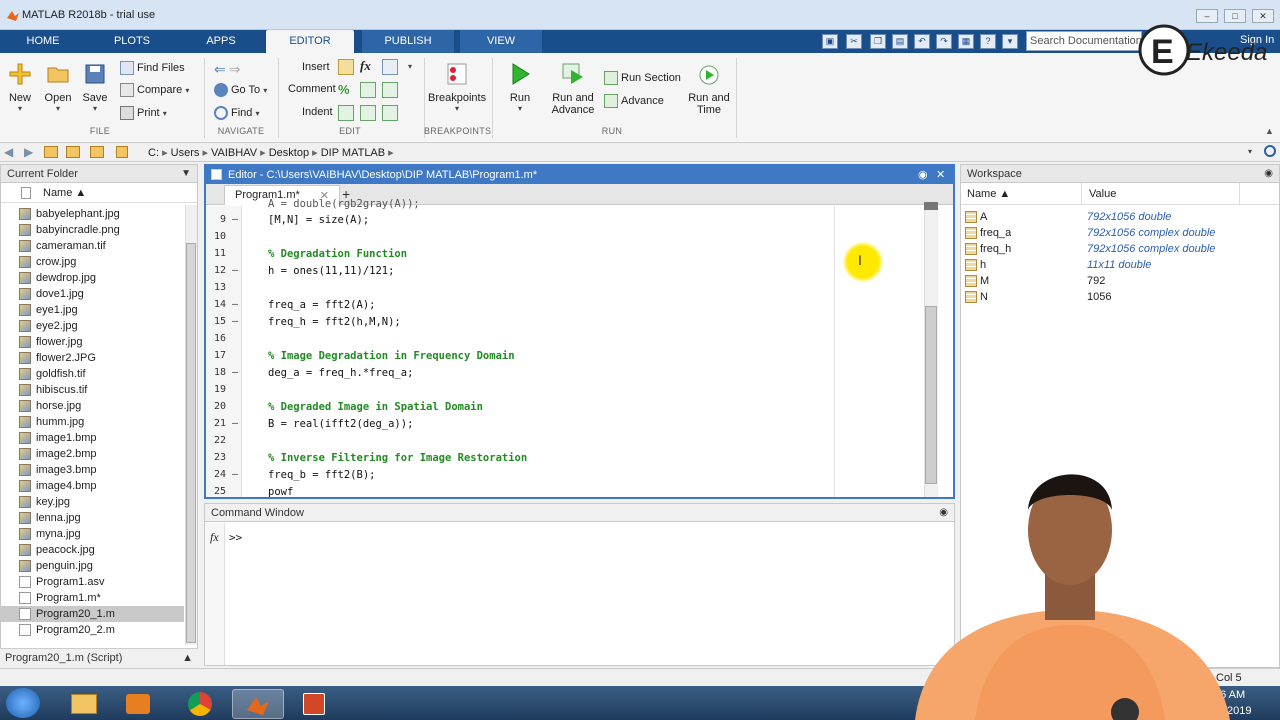 The image size is (1280, 720). What do you see at coordinates (97, 152) in the screenshot?
I see `browse-folder-icon` at bounding box center [97, 152].